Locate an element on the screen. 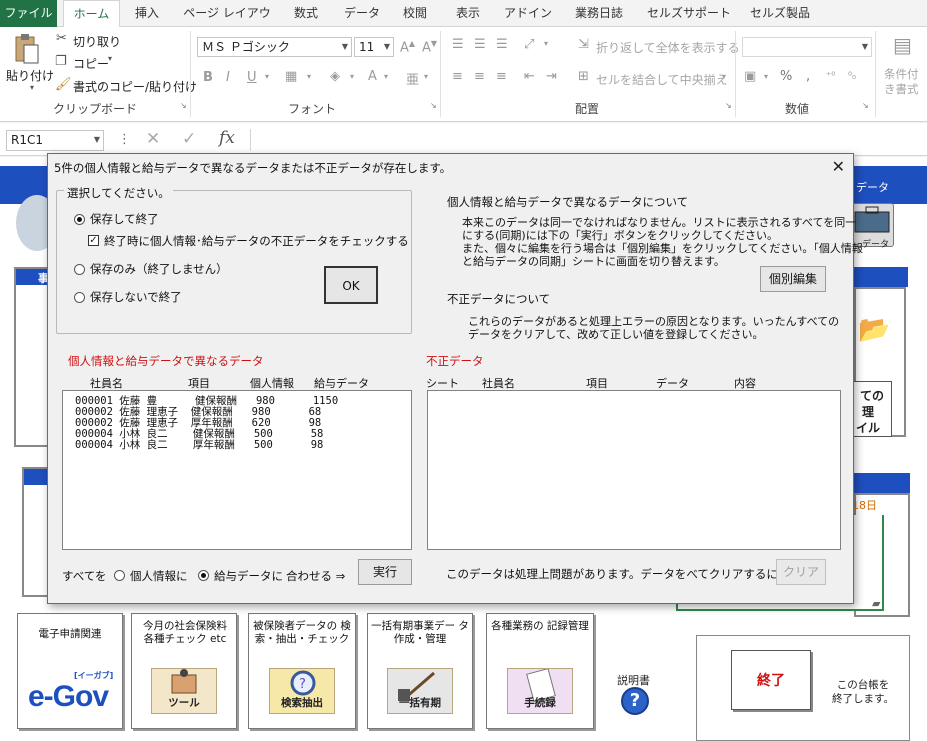 The height and width of the screenshot is (741, 927). wrap-text-button: 折り返して全体を表示する is located at coordinates (668, 47).